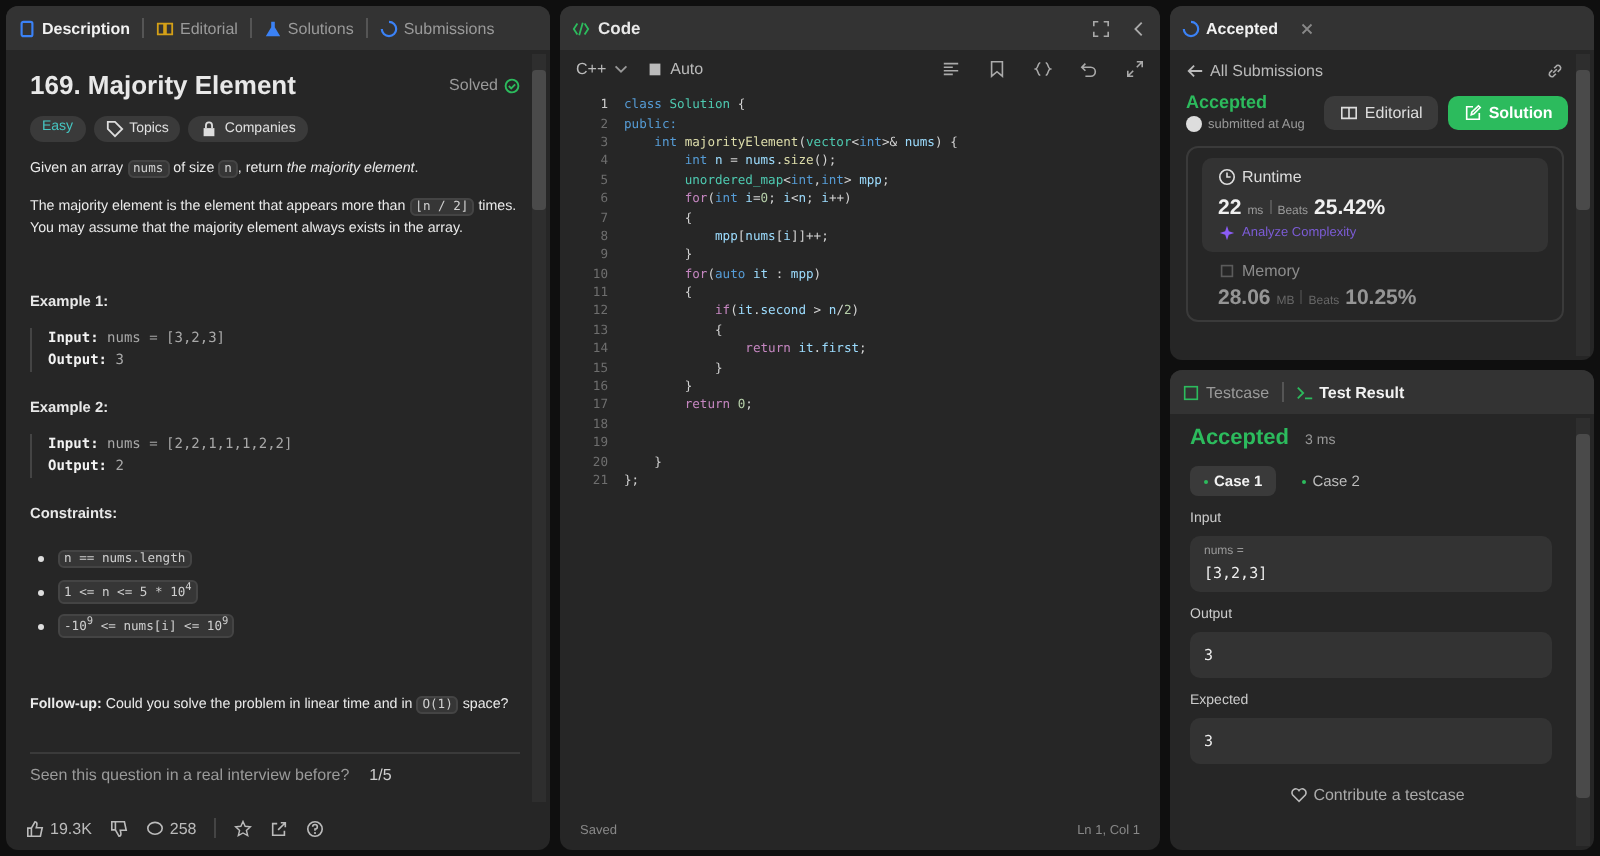 The height and width of the screenshot is (856, 1600). Describe the element at coordinates (1473, 112) in the screenshot. I see `edit-icon` at that location.